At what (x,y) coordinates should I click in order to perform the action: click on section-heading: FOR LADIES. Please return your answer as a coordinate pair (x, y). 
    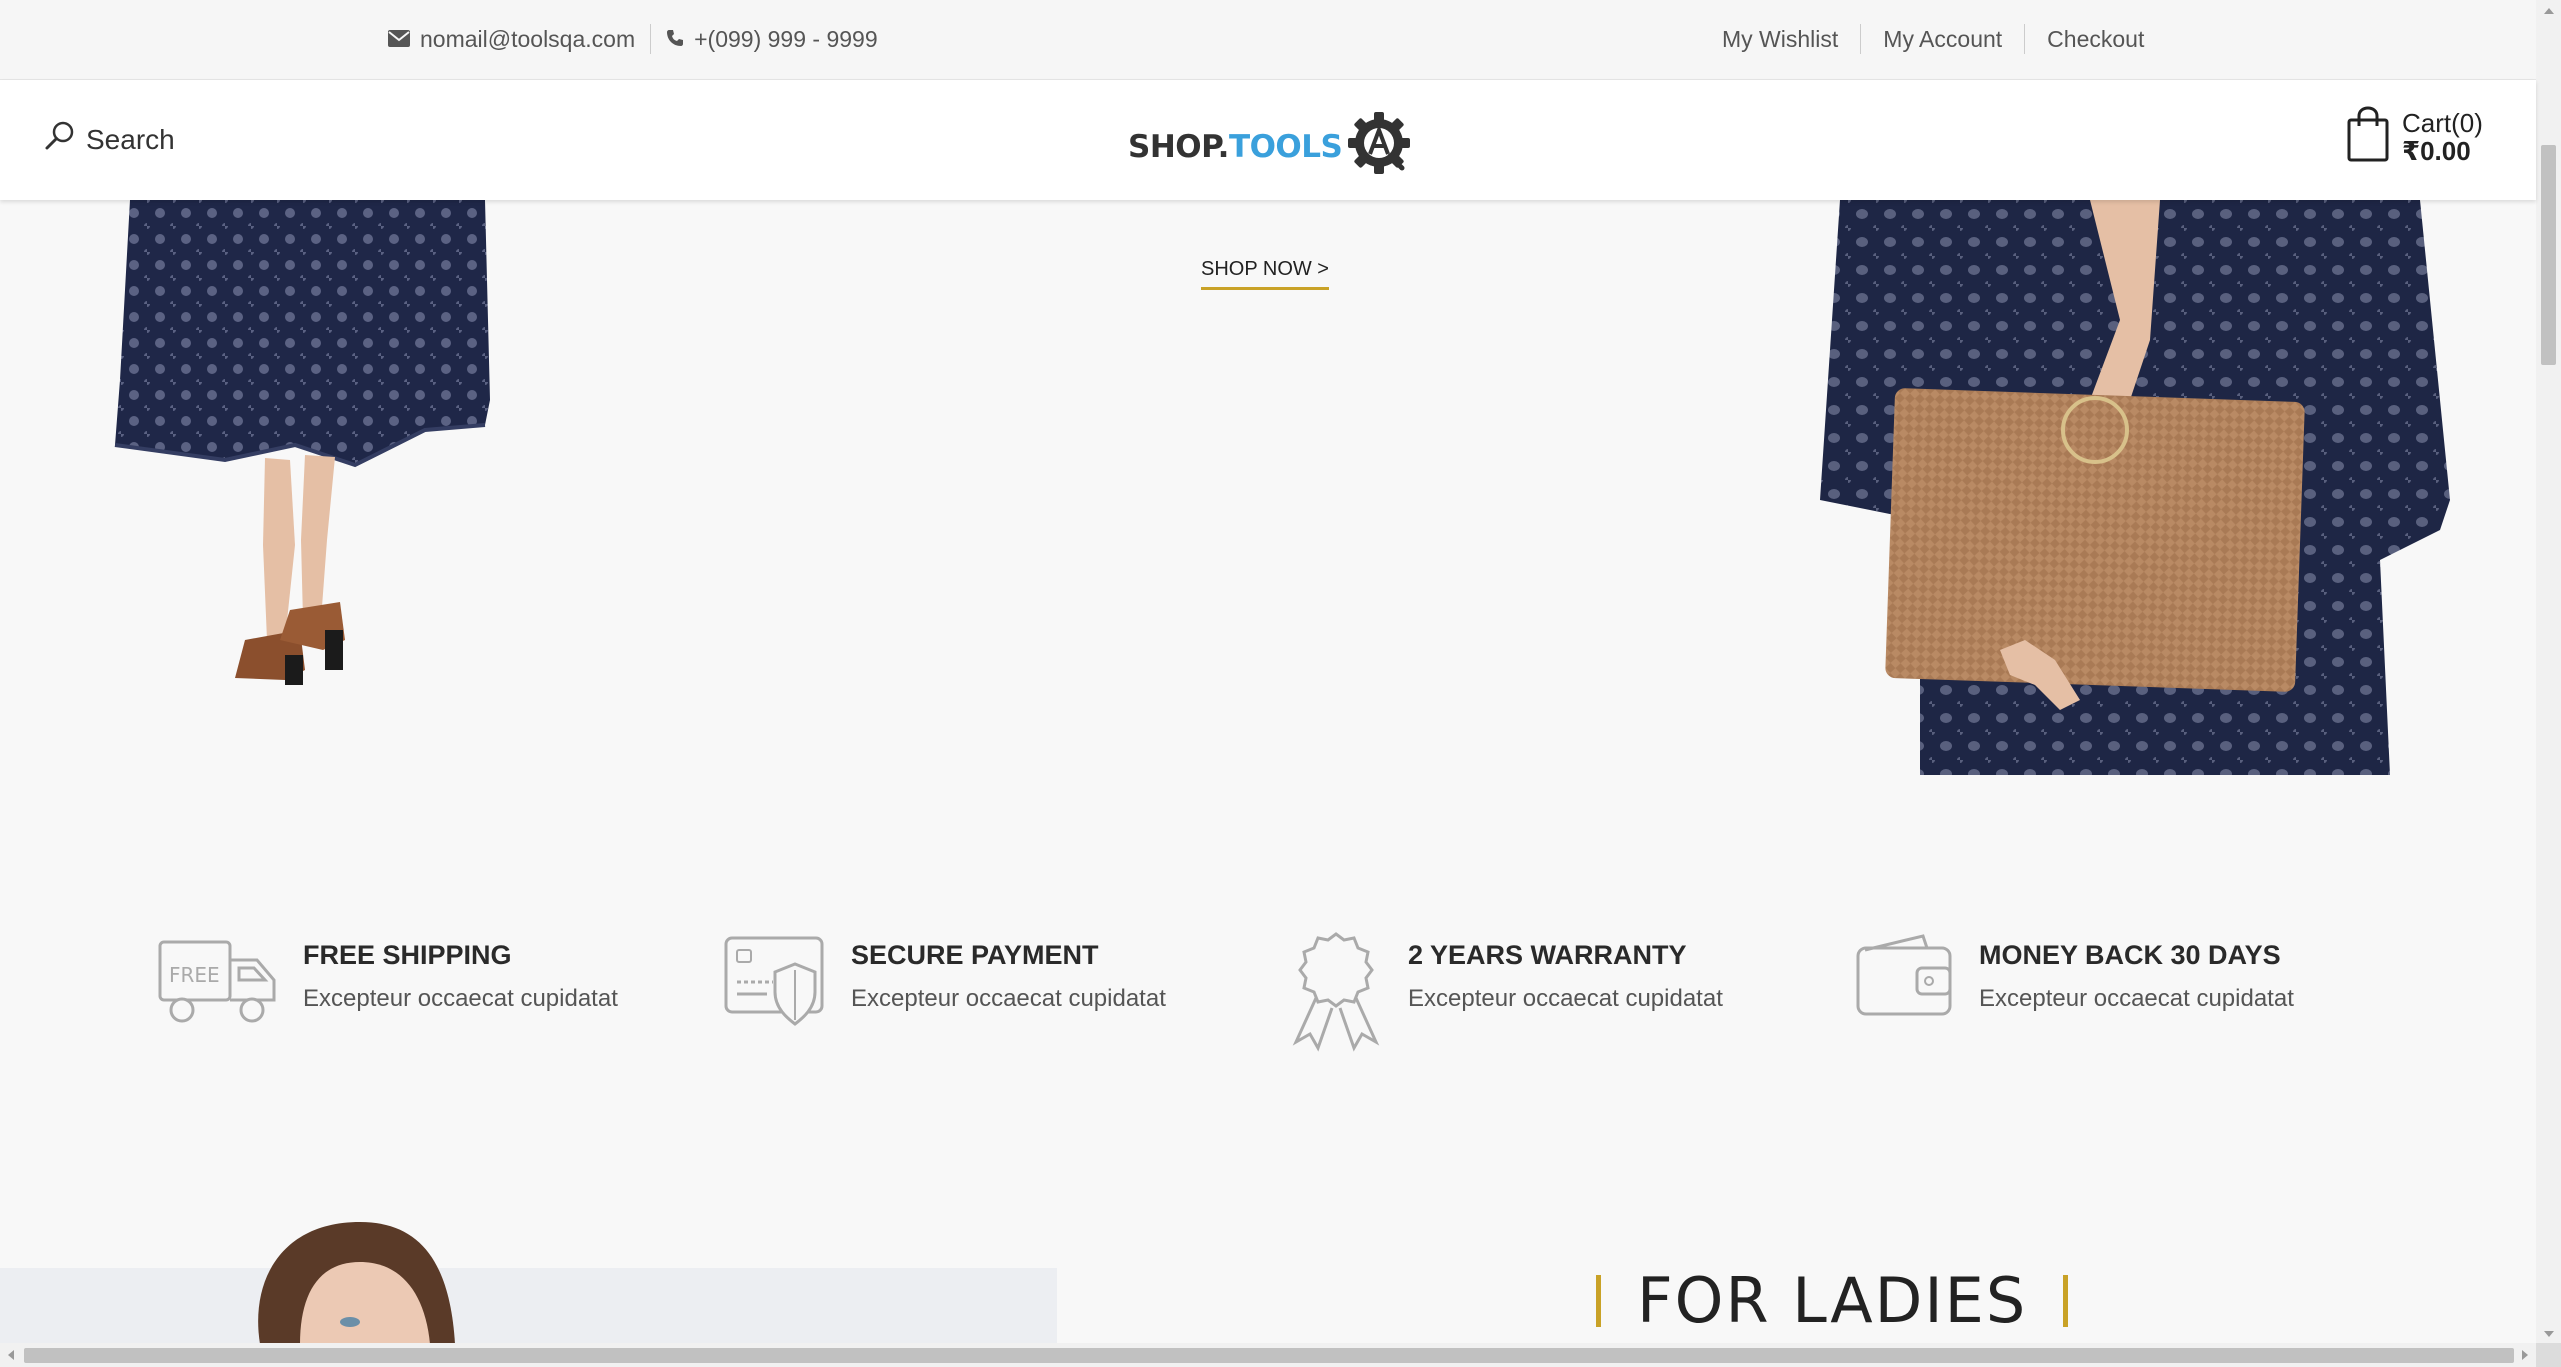
    Looking at the image, I should click on (1832, 1300).